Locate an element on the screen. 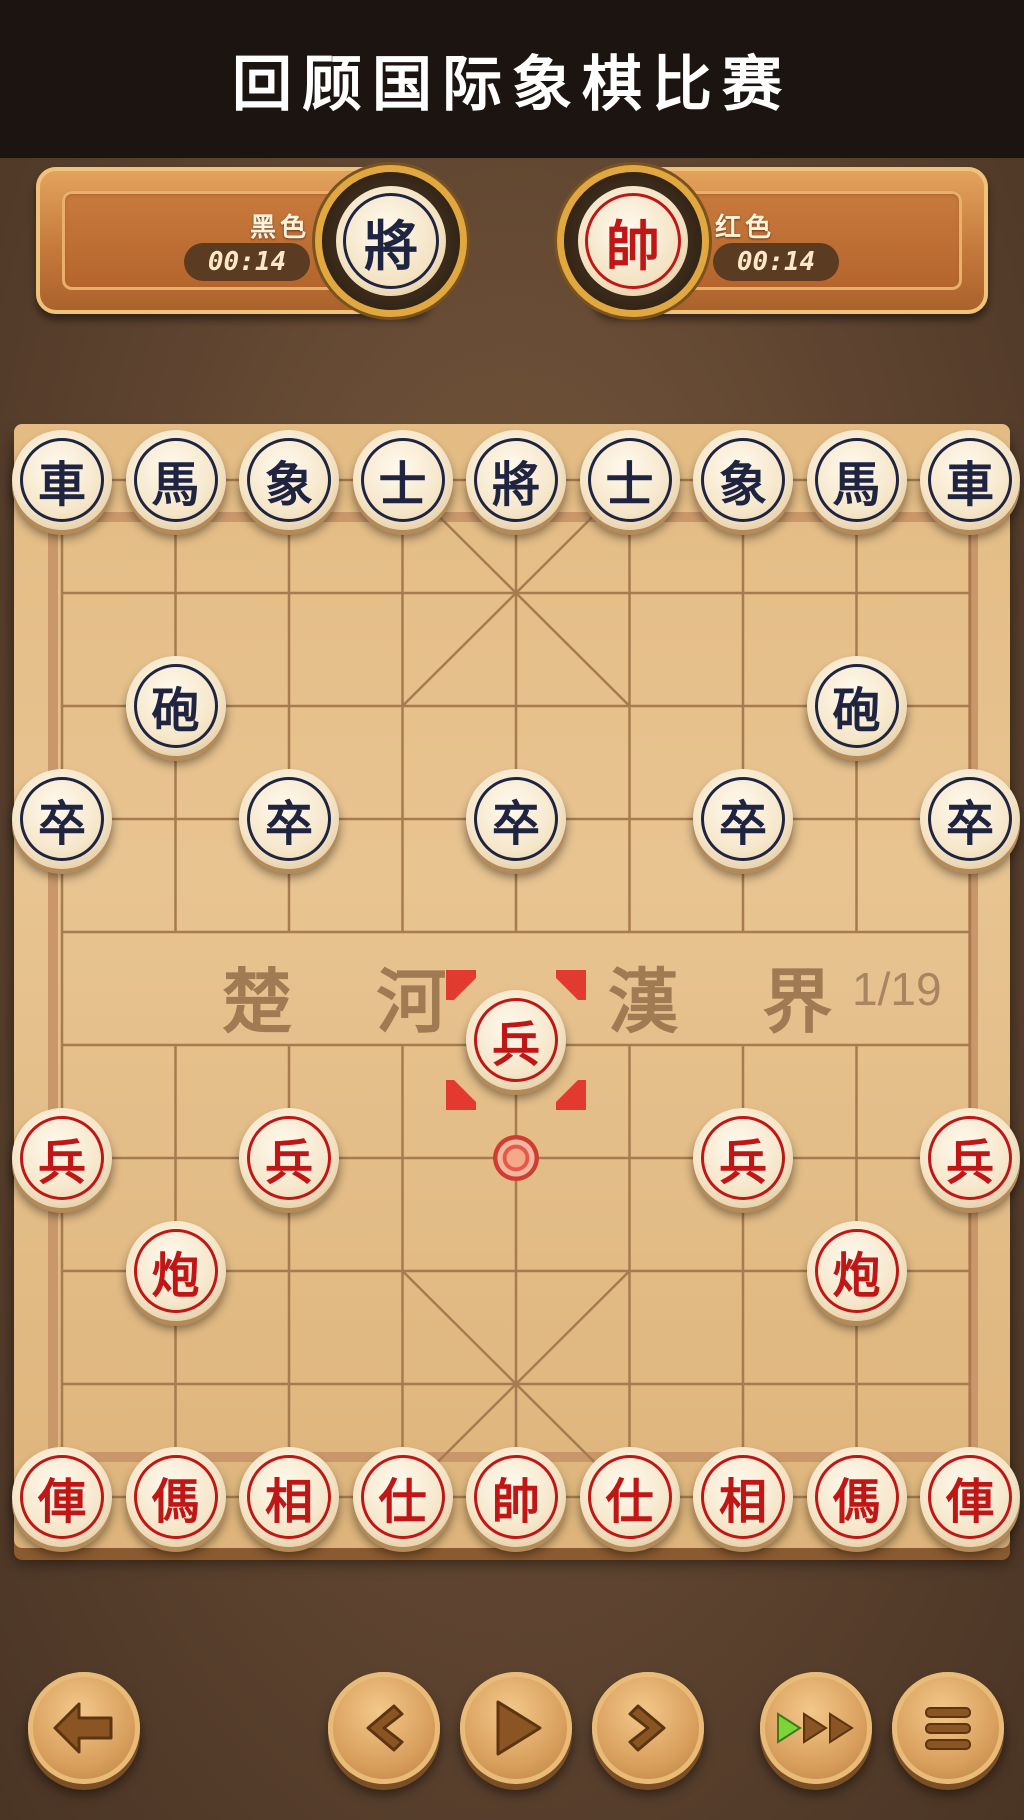 Image resolution: width=1024 pixels, height=1820 pixels. chevron-left-icon is located at coordinates (385, 1728).